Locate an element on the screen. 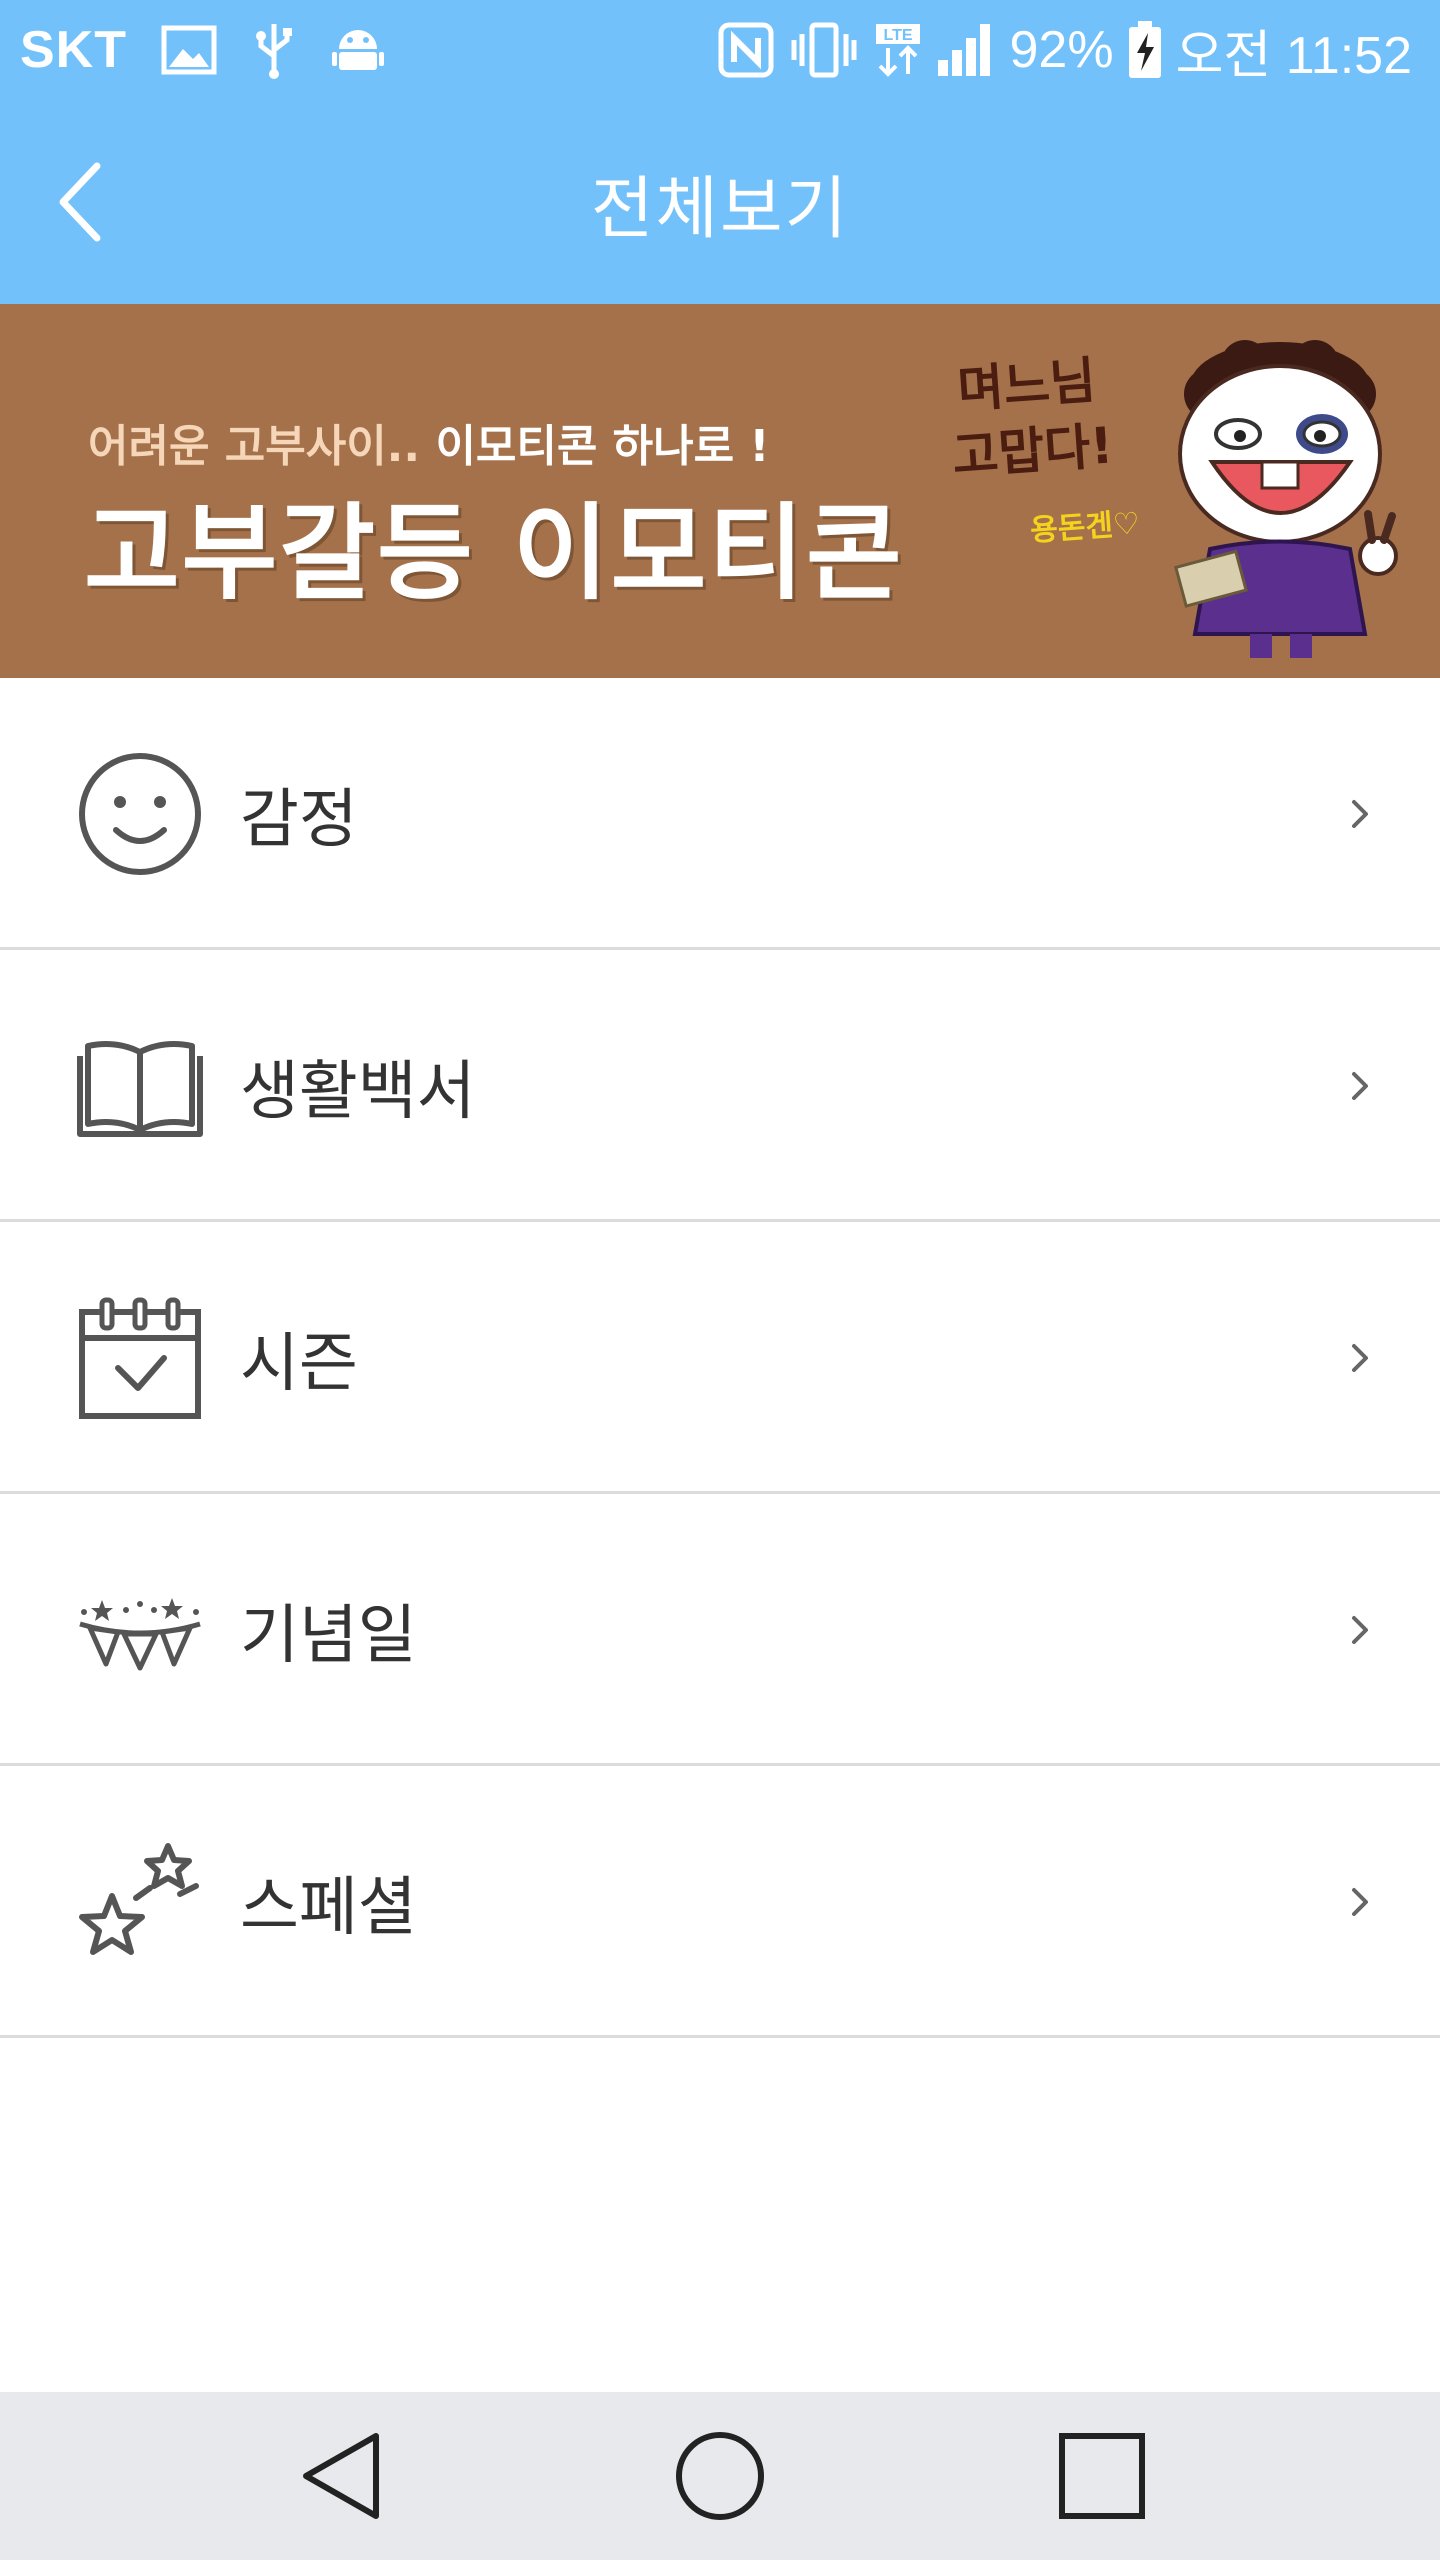  banner-subtitle-highlight: 이모티콘 하나로 ! is located at coordinates (602, 446).